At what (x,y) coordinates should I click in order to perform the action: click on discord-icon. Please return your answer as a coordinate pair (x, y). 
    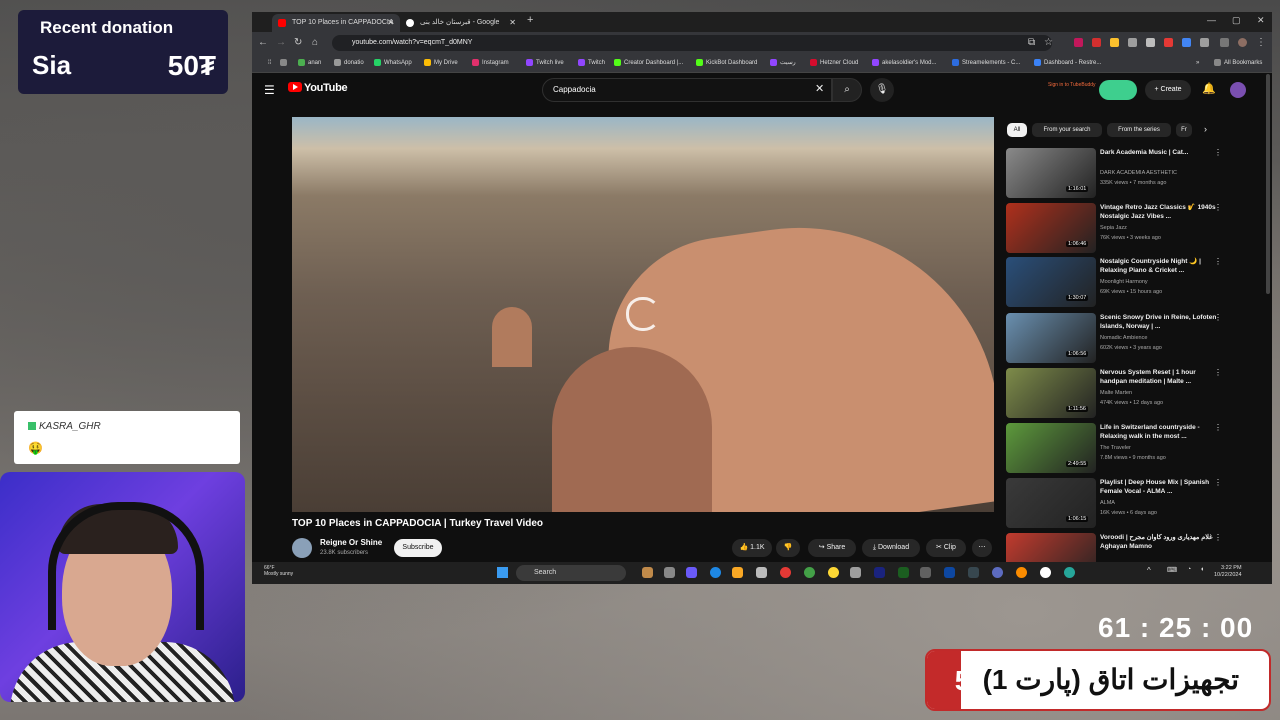
    Looking at the image, I should click on (997, 572).